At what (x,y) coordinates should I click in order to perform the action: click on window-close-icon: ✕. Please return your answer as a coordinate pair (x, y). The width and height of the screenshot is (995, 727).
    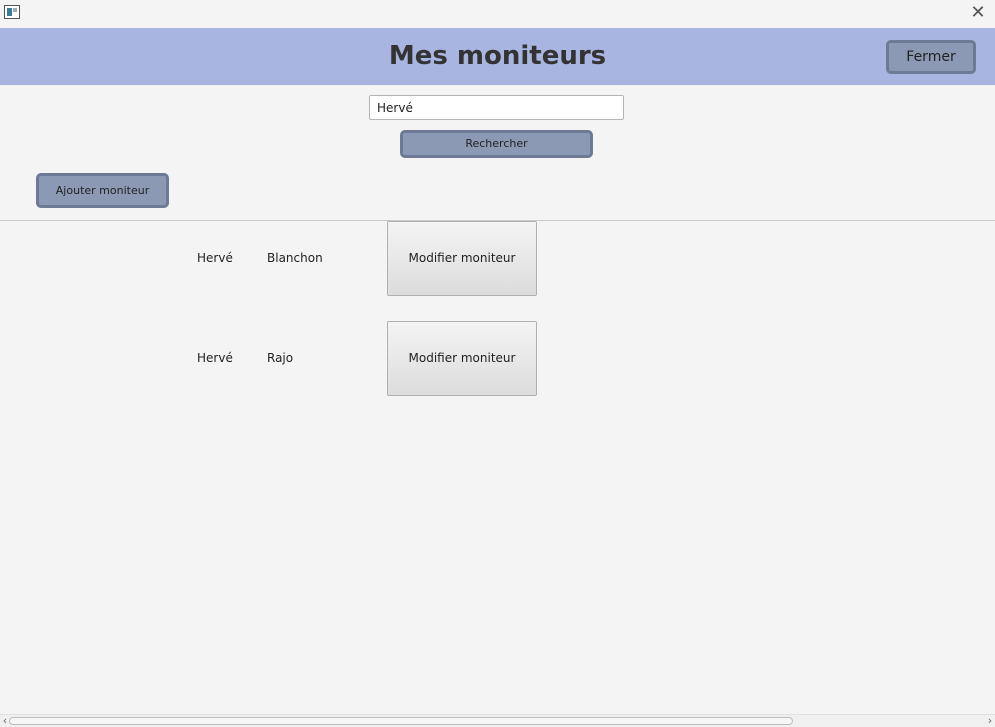
    Looking at the image, I should click on (978, 13).